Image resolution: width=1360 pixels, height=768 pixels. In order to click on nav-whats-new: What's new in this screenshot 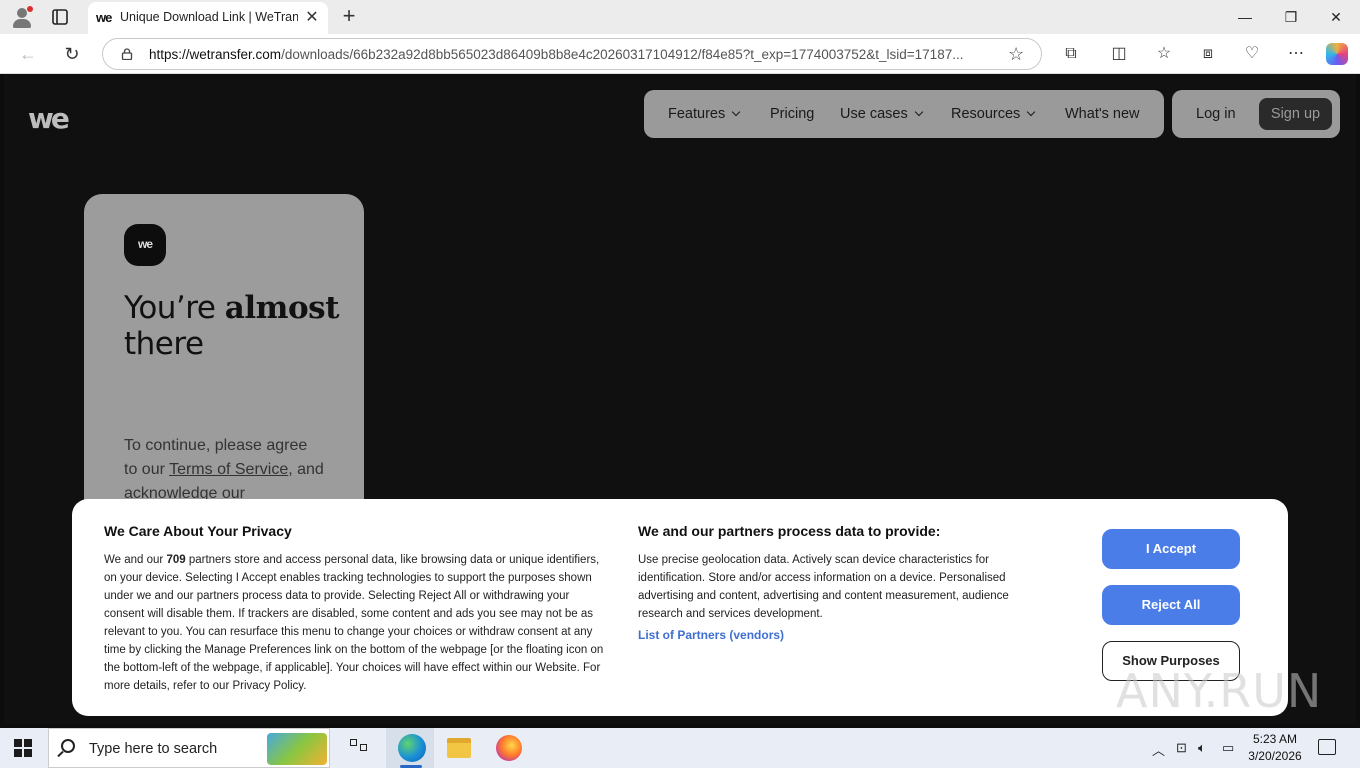, I will do `click(1102, 114)`.